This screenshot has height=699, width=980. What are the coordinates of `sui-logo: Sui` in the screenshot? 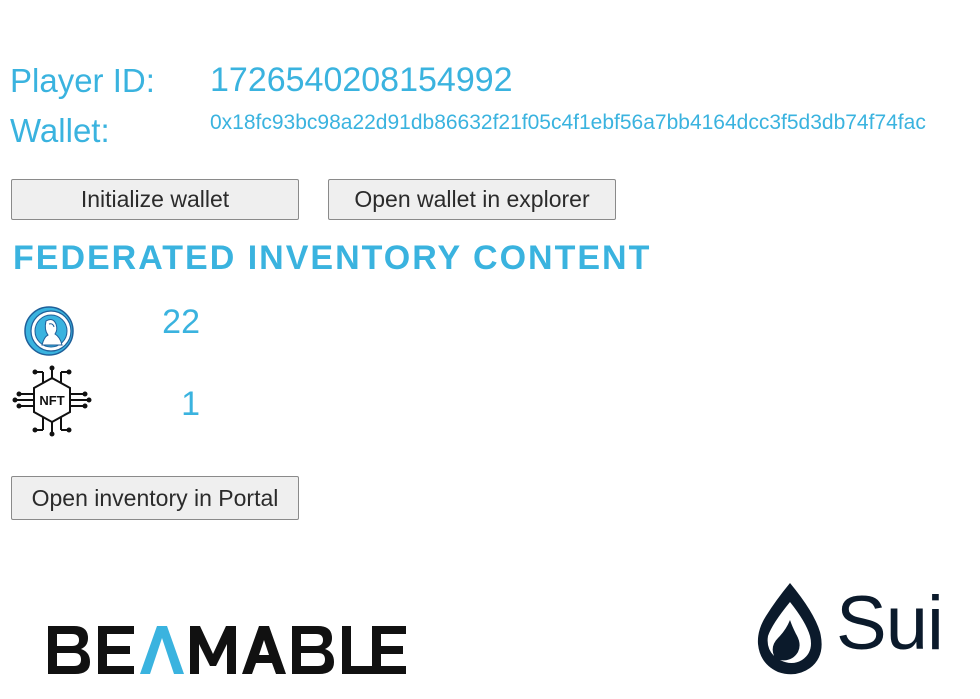 It's located at (848, 630).